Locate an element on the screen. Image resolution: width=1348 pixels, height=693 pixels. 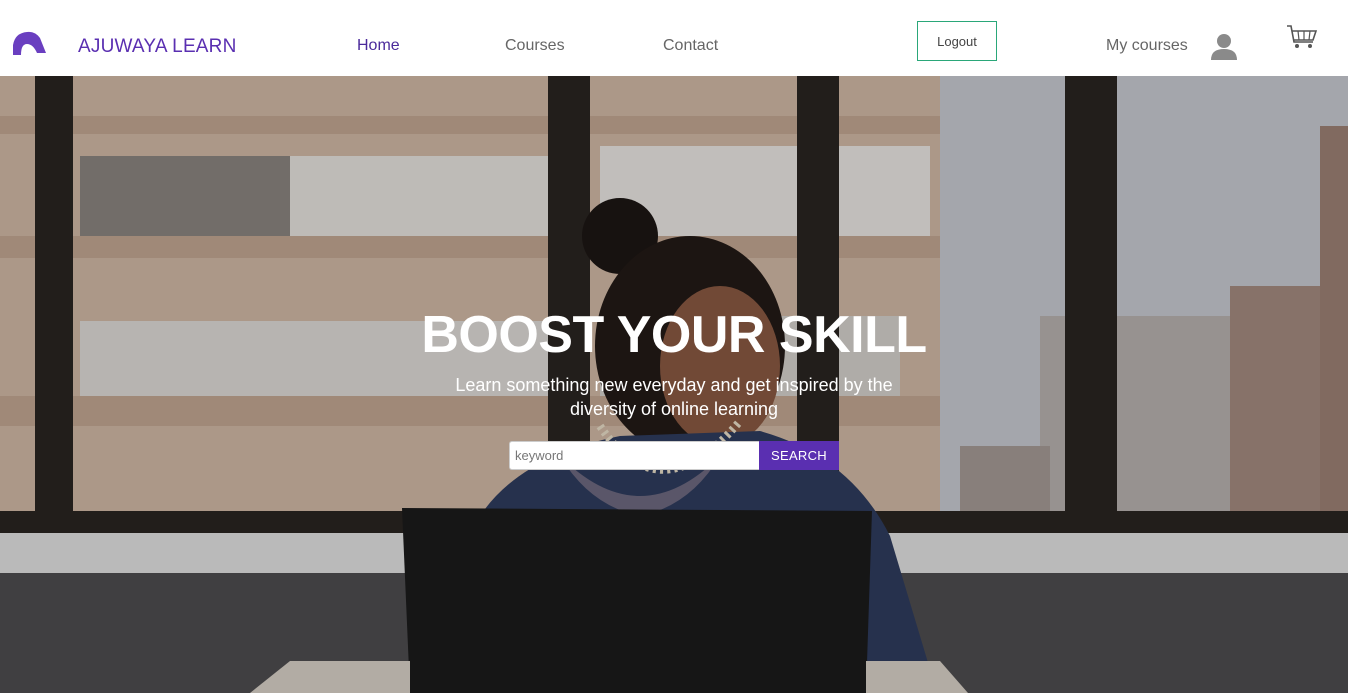
my-courses-link: My courses is located at coordinates (1147, 46).